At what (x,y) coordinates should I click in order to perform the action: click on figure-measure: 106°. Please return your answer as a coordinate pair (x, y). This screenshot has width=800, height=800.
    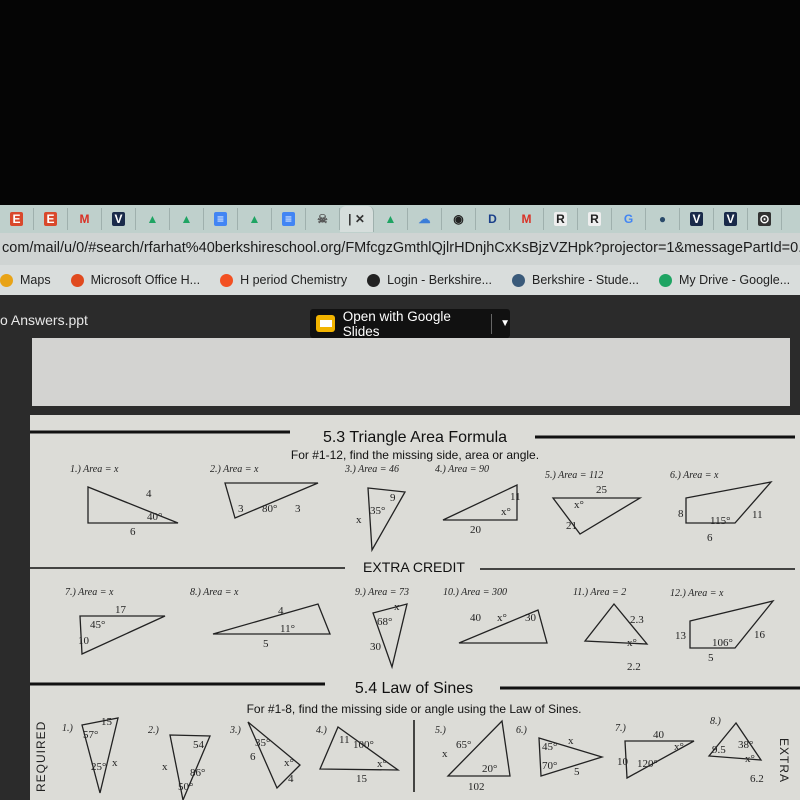
    Looking at the image, I should click on (722, 643).